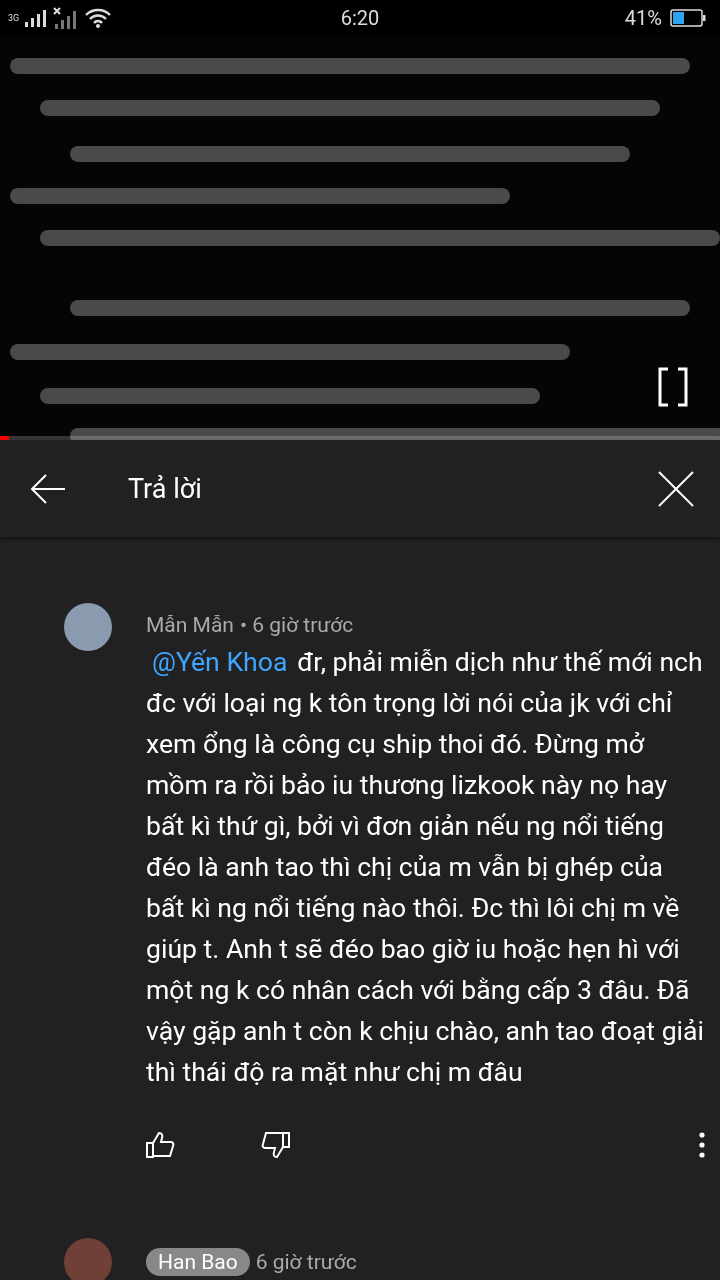 The width and height of the screenshot is (720, 1280). I want to click on close-button, so click(676, 488).